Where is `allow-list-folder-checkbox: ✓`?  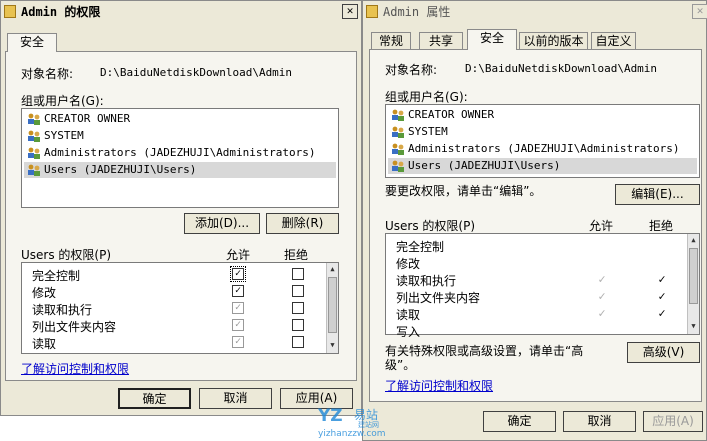 allow-list-folder-checkbox: ✓ is located at coordinates (238, 325).